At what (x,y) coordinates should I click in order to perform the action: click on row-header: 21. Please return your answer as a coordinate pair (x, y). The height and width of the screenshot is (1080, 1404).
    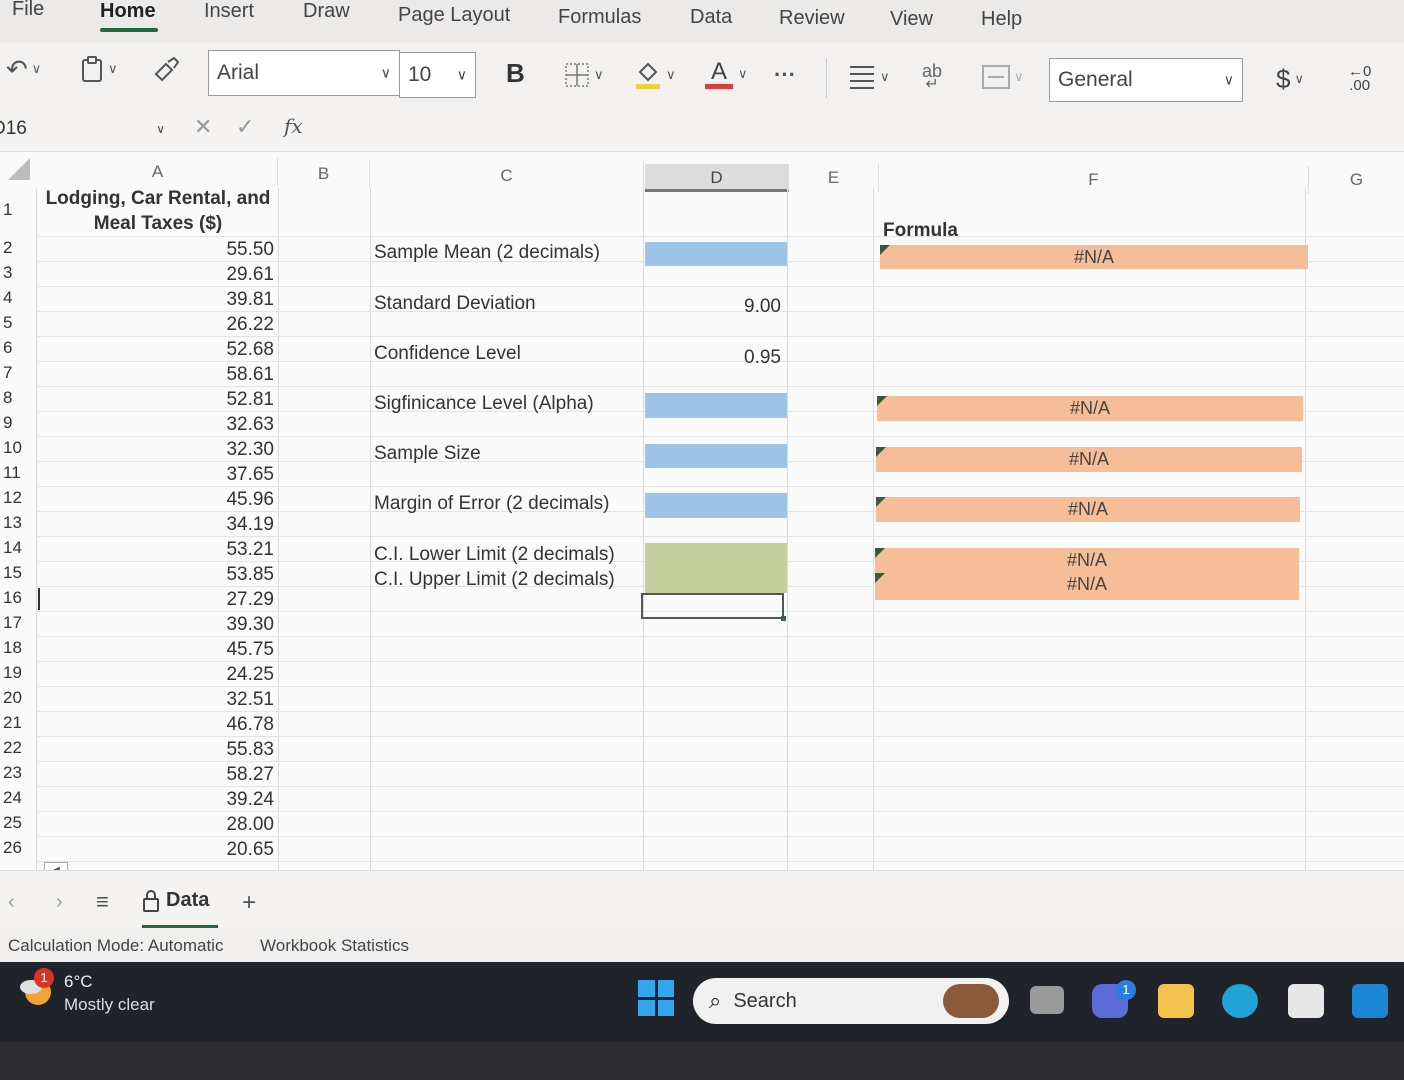
    Looking at the image, I should click on (18, 723).